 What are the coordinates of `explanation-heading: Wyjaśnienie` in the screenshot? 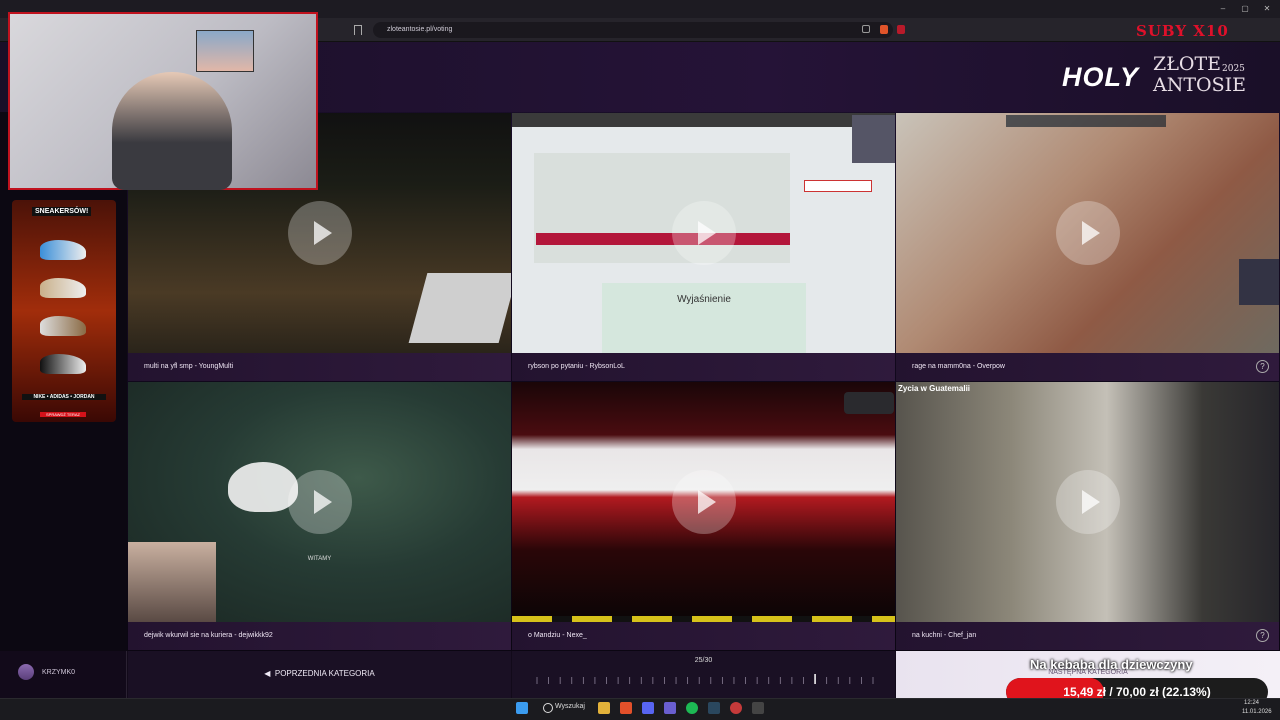 It's located at (704, 299).